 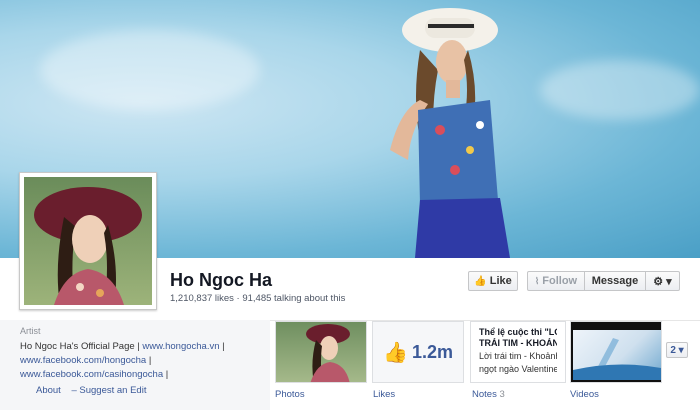 I want to click on page-title: Ho Ngoc Ha, so click(x=221, y=280).